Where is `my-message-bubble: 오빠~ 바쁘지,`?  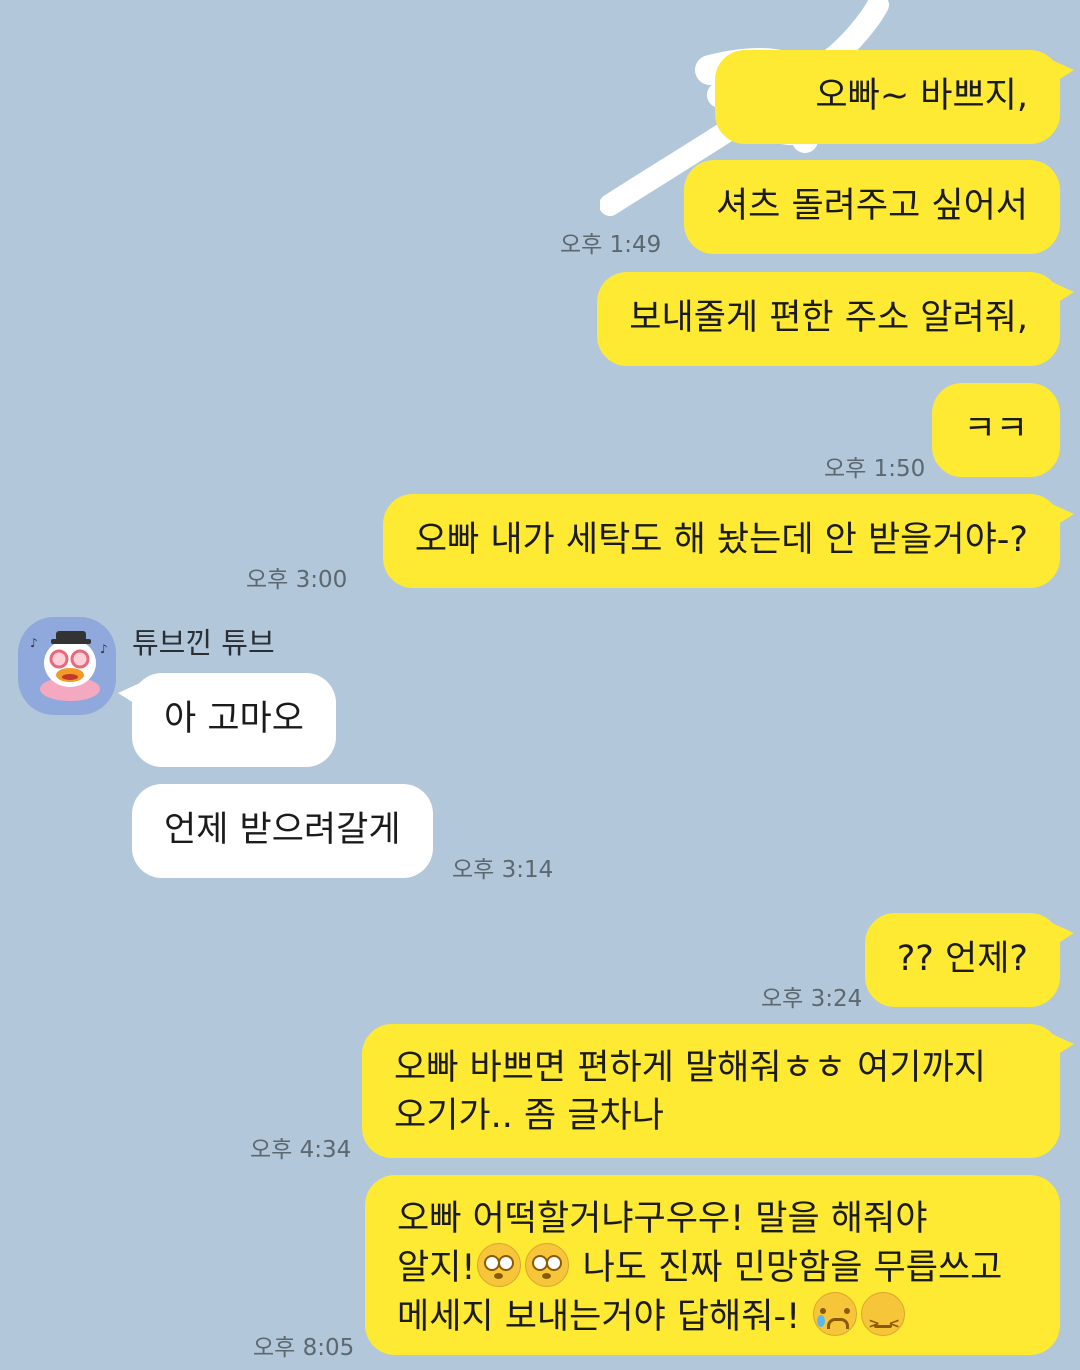 my-message-bubble: 오빠~ 바쁘지, is located at coordinates (894, 97).